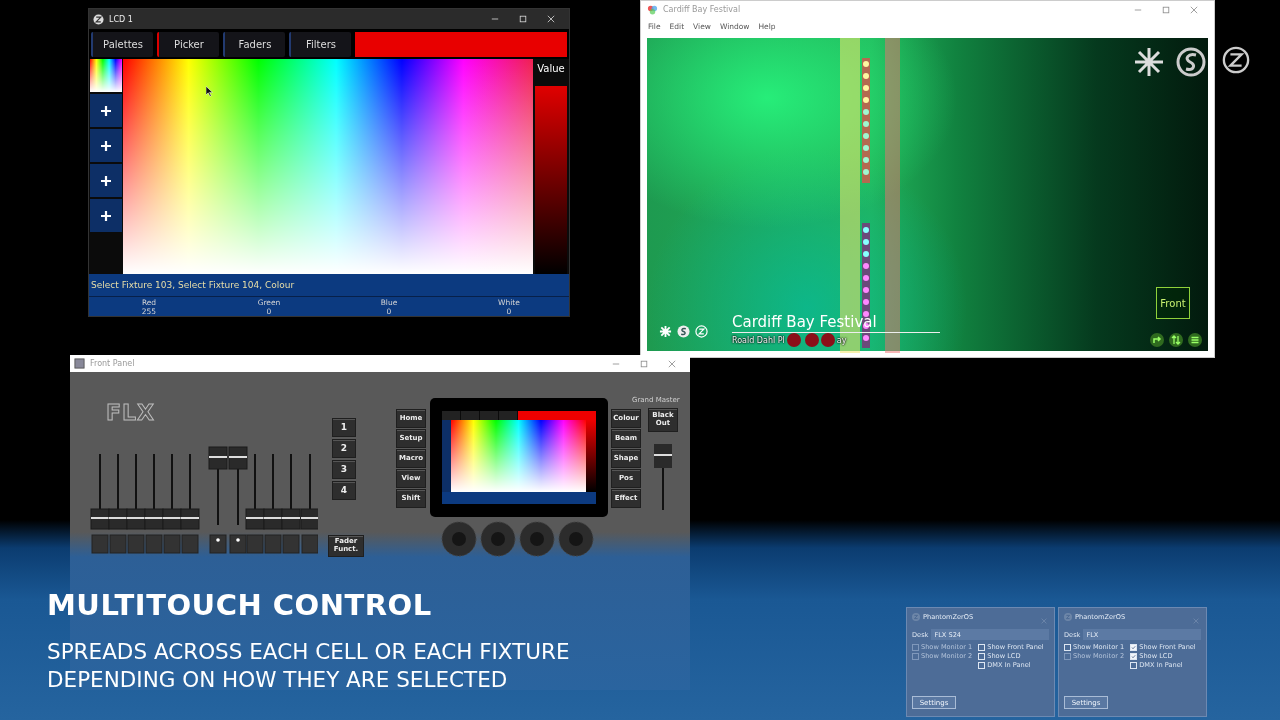 This screenshot has height=720, width=1280. I want to click on scene-title: Cardiff Bay Festival, so click(836, 322).